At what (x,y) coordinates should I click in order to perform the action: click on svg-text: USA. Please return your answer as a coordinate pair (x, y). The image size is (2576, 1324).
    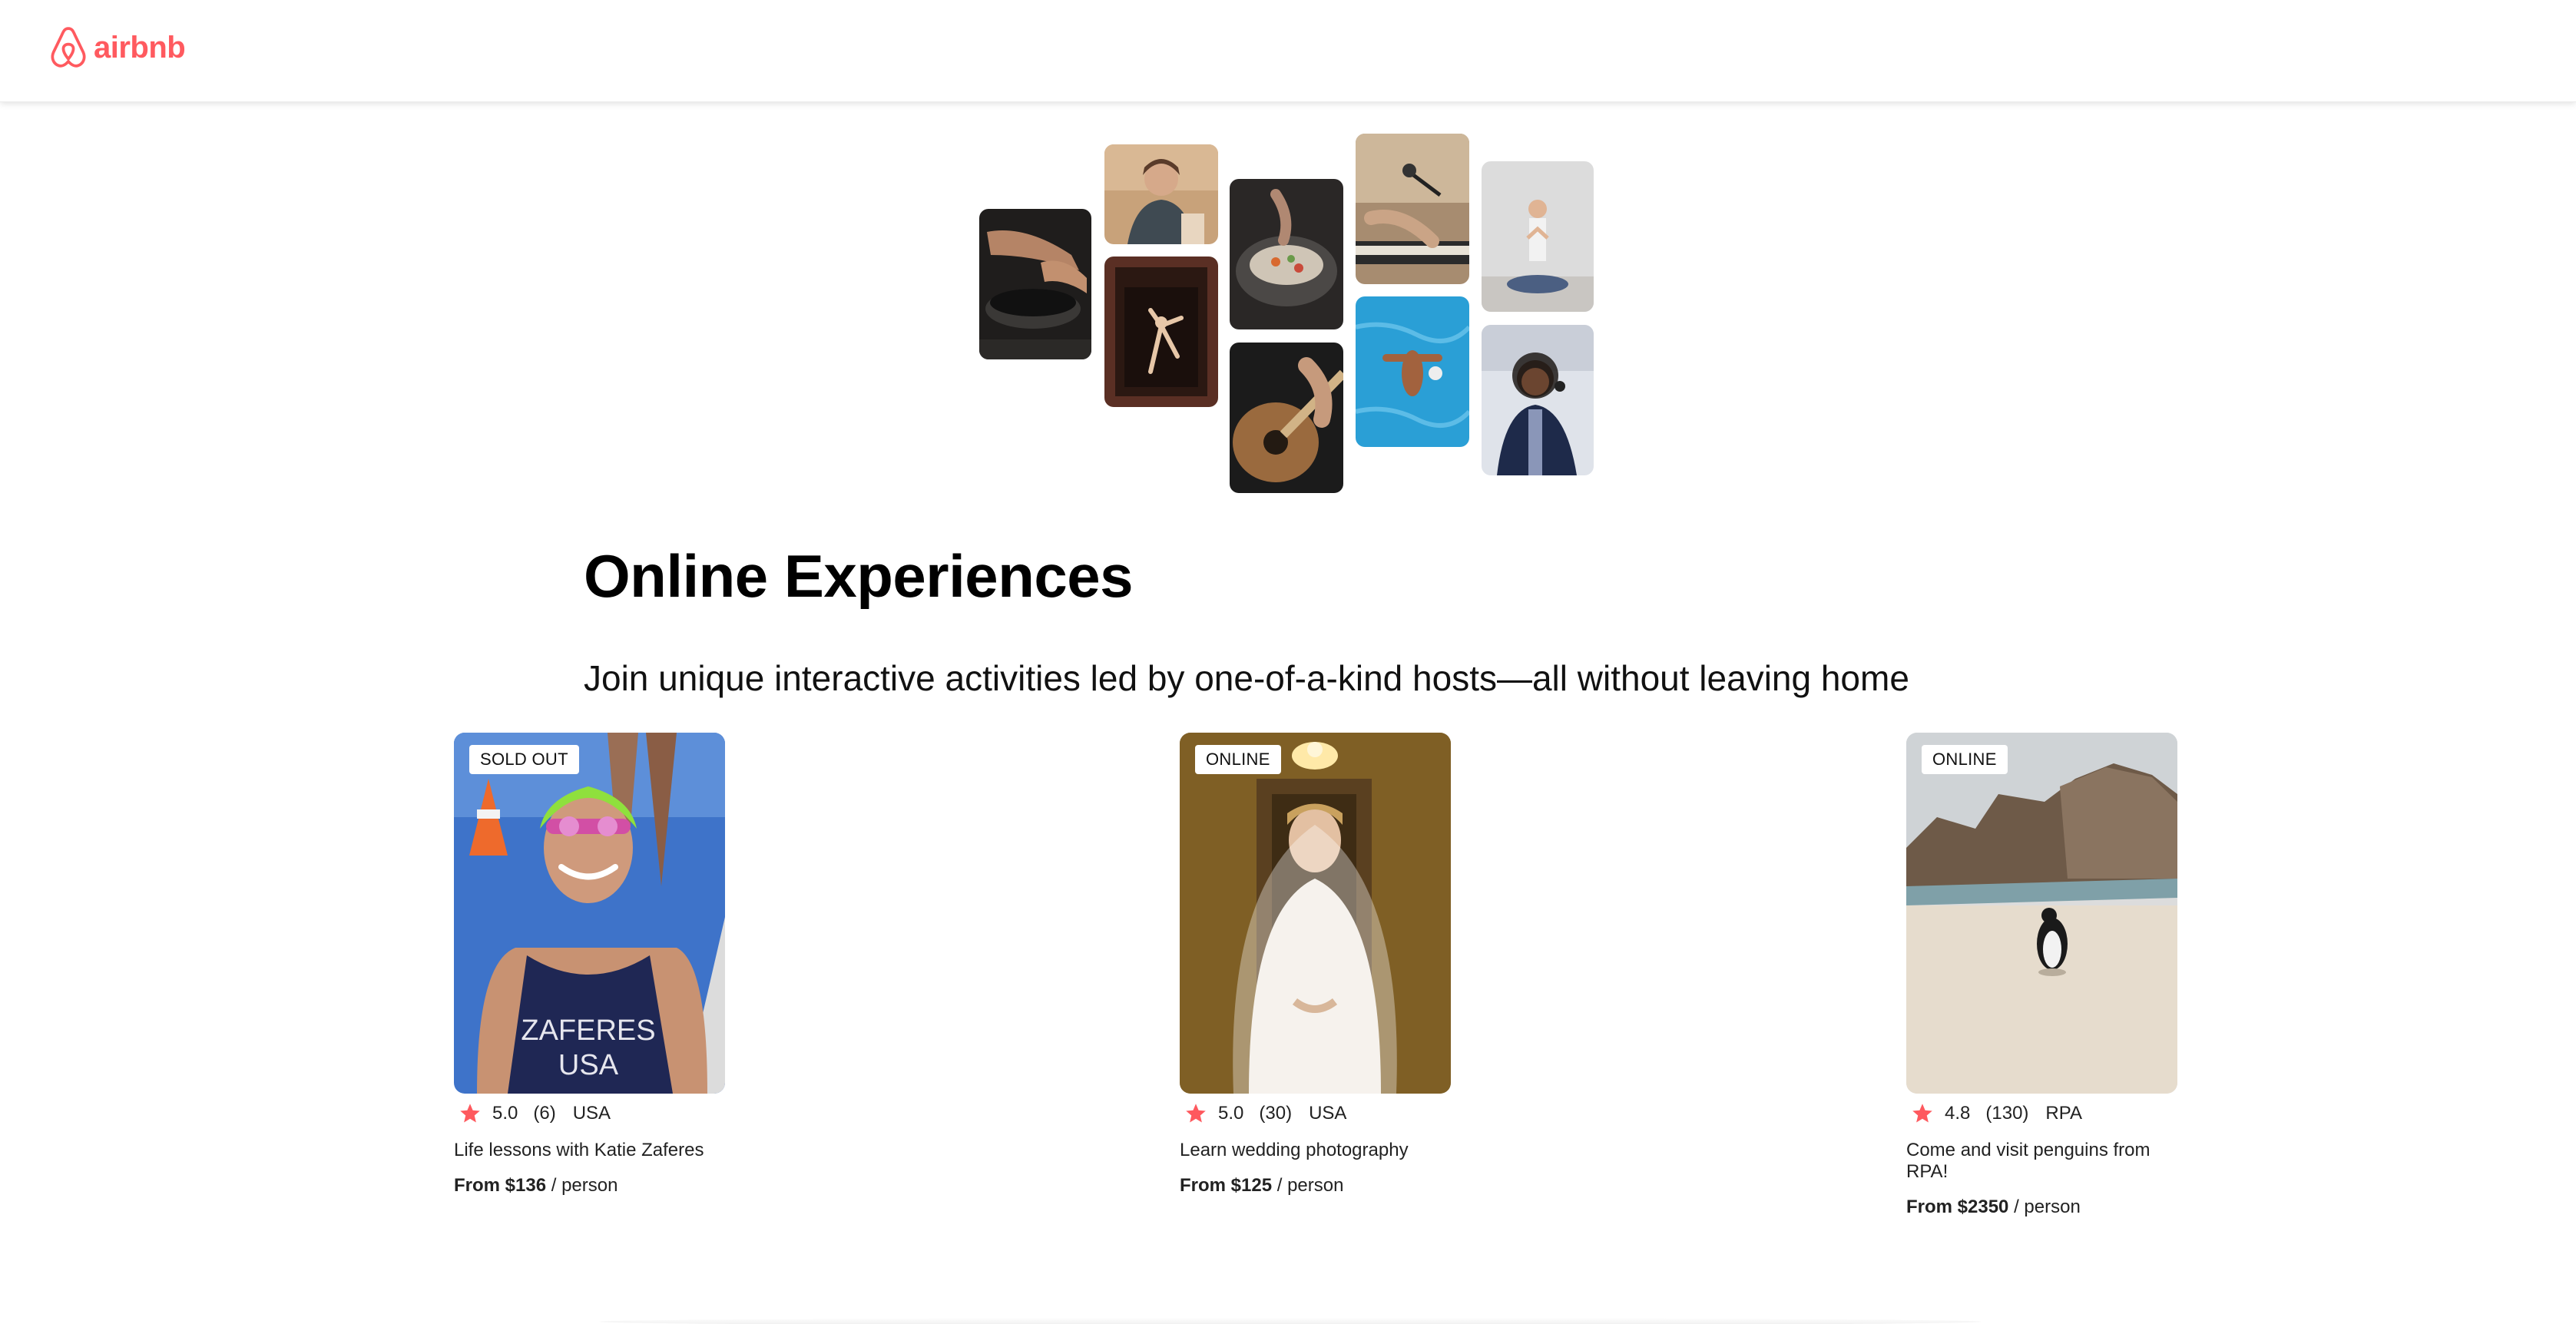
    Looking at the image, I should click on (588, 1065).